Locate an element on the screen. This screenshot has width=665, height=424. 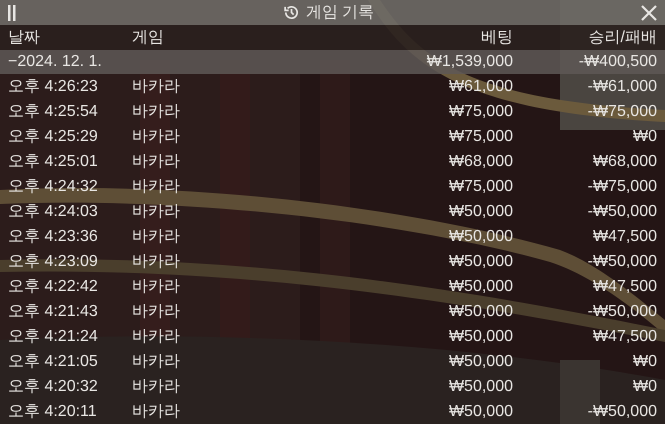
table-cell: 오후 4:26:23 is located at coordinates (53, 86).